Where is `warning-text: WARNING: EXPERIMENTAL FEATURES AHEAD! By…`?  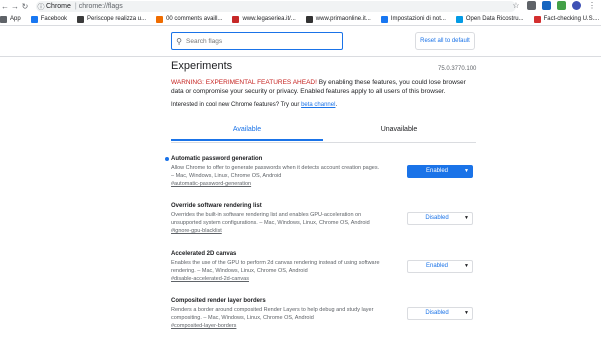 warning-text: WARNING: EXPERIMENTAL FEATURES AHEAD! By… is located at coordinates (323, 87).